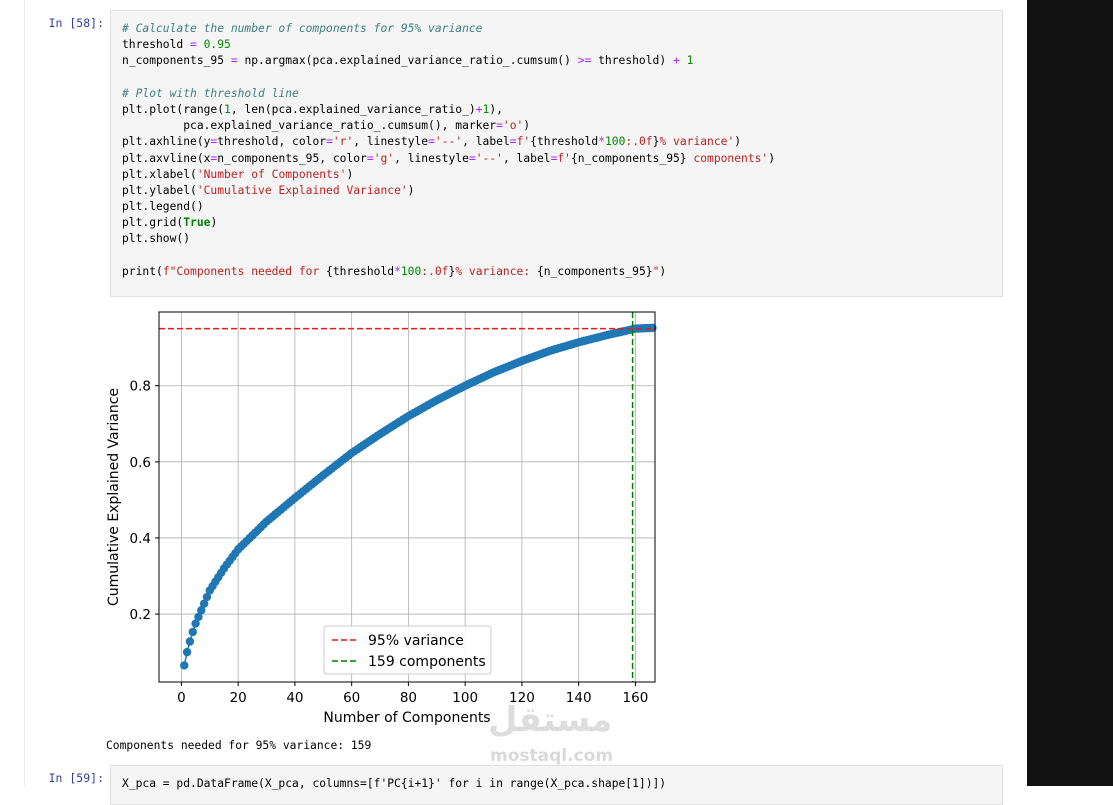 This screenshot has width=1113, height=805. Describe the element at coordinates (197, 223) in the screenshot. I see `code-token: True` at that location.